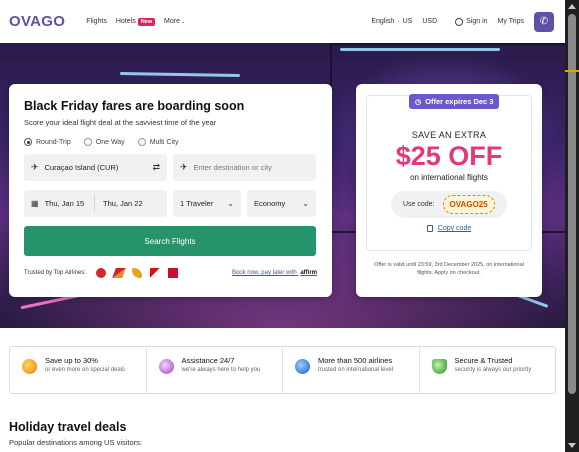 This screenshot has width=579, height=452. Describe the element at coordinates (232, 167) in the screenshot. I see `destination-placeholder: Enter destination or city` at that location.